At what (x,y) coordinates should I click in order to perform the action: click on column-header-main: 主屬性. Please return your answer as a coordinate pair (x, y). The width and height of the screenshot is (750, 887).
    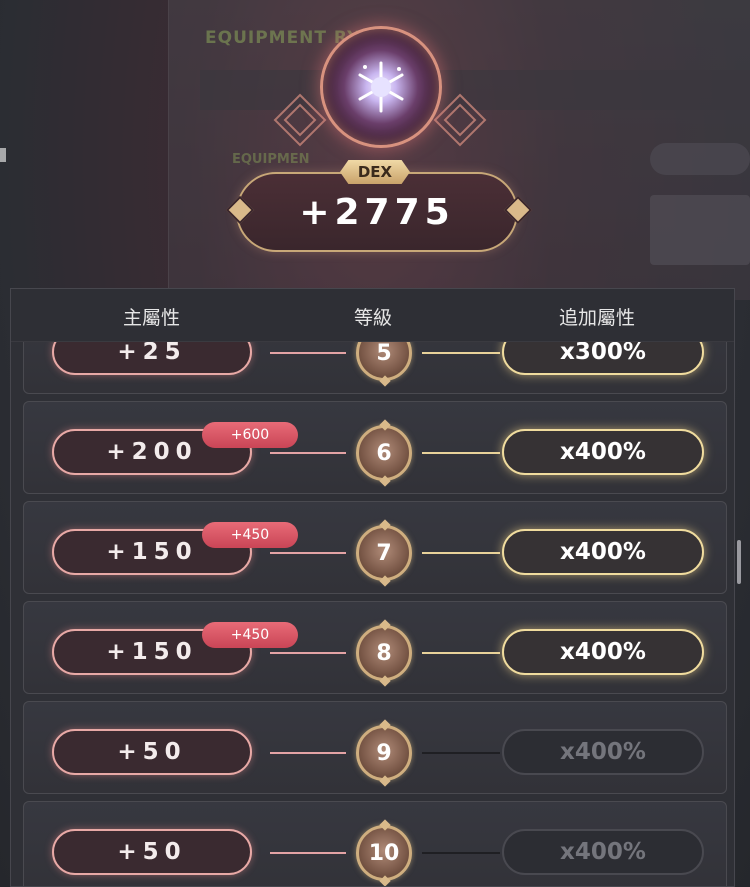
    Looking at the image, I should click on (152, 318).